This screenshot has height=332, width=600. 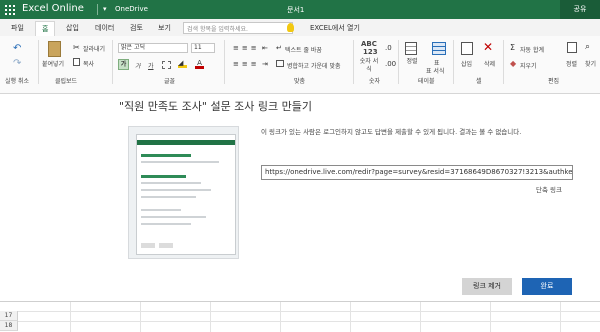 What do you see at coordinates (166, 65) in the screenshot?
I see `borders-icon` at bounding box center [166, 65].